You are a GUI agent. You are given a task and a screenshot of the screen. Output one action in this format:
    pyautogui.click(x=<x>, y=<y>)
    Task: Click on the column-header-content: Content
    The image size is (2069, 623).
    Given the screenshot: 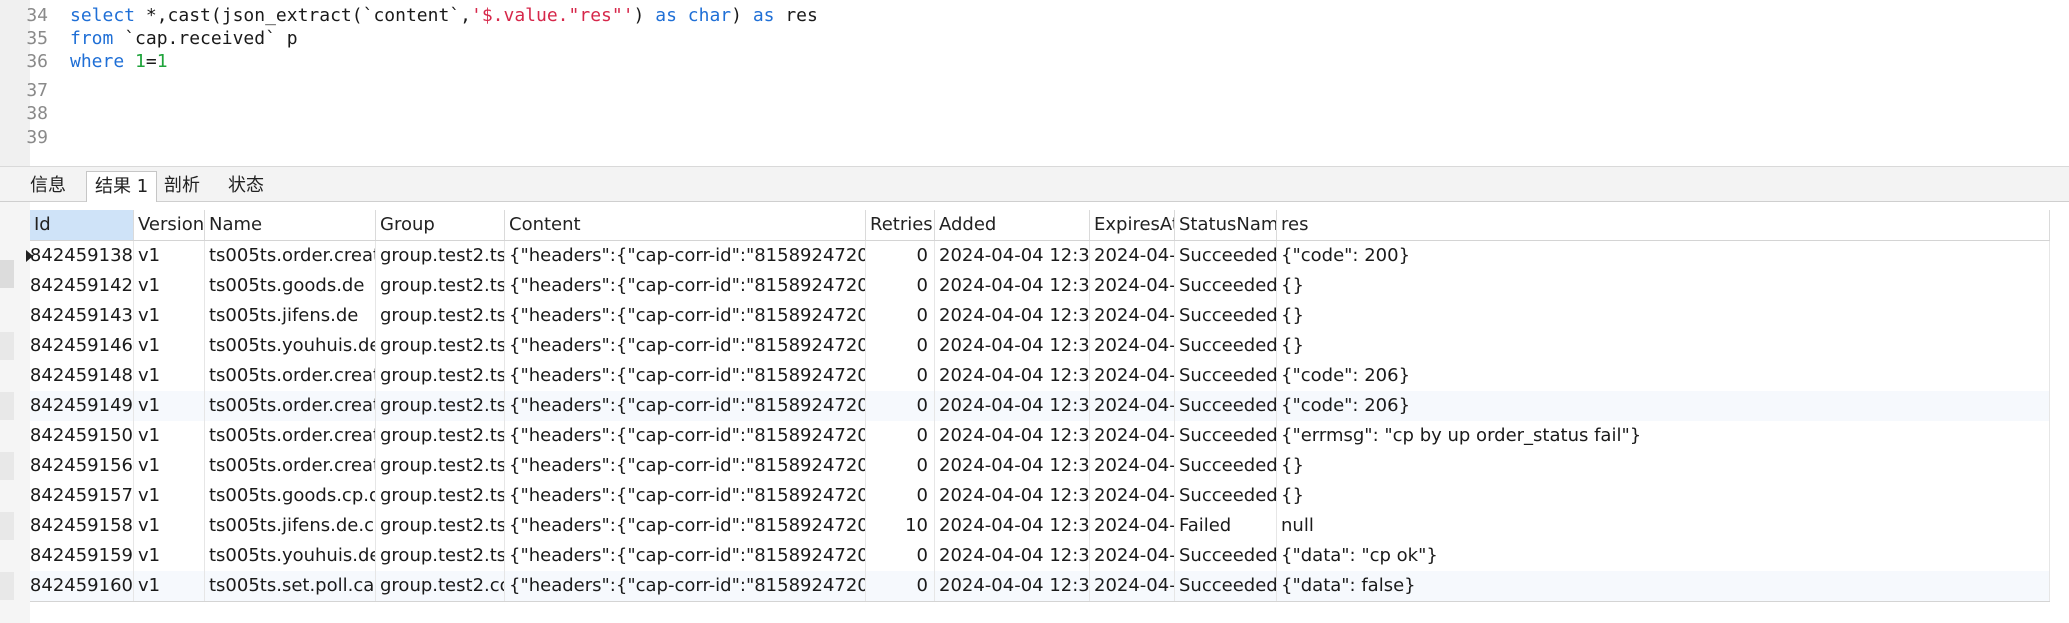 What is the action you would take?
    pyautogui.click(x=685, y=225)
    